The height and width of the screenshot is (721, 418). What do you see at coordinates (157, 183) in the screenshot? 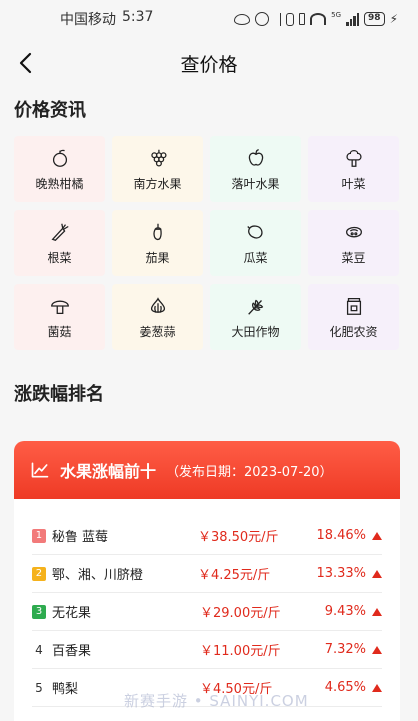
I see `category-label: 南方水果` at bounding box center [157, 183].